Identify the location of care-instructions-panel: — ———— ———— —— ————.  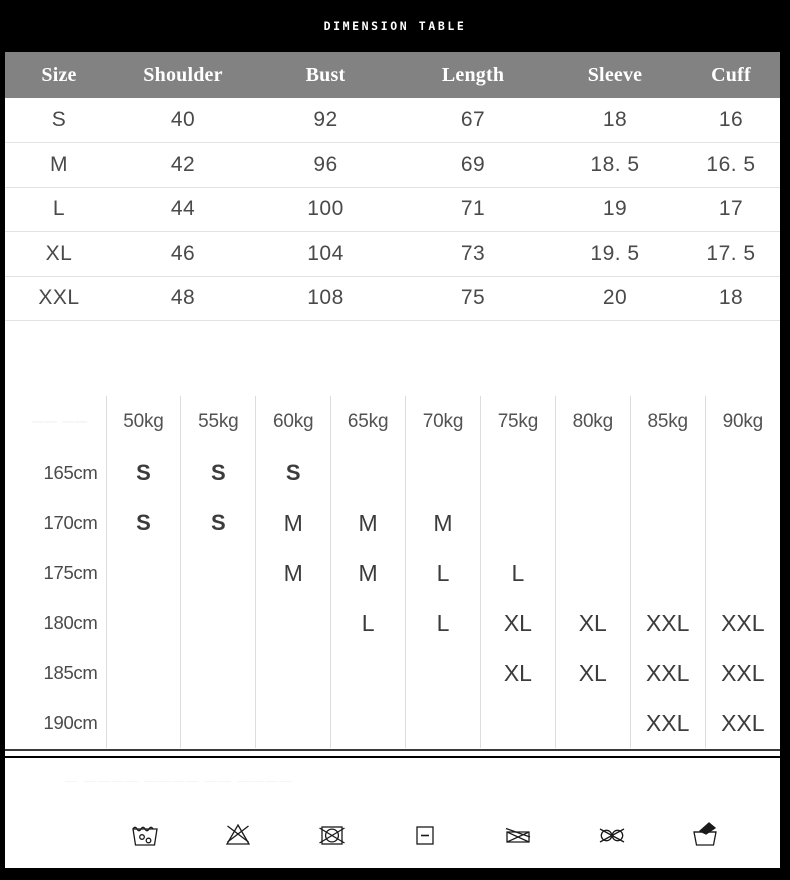
(392, 813).